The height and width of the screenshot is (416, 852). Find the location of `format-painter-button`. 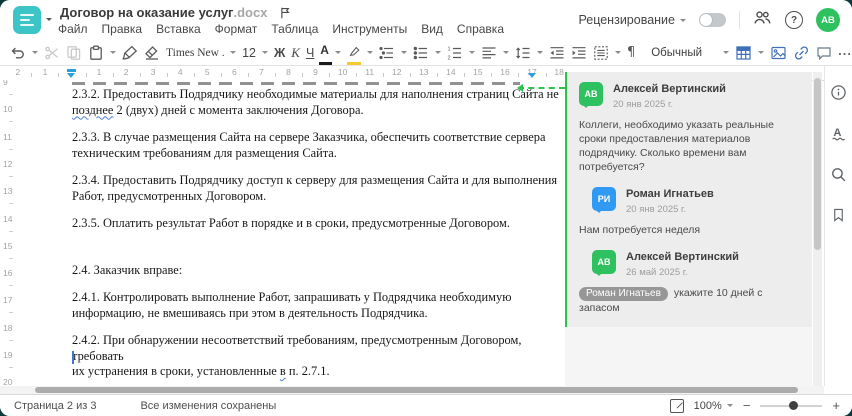

format-painter-button is located at coordinates (130, 53).